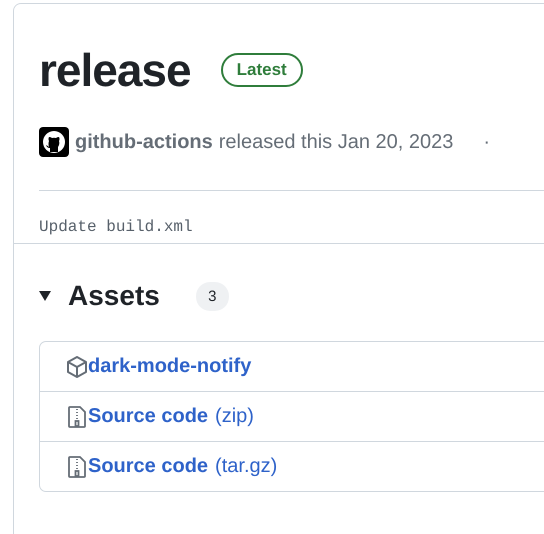  What do you see at coordinates (45, 296) in the screenshot?
I see `expand-triangle-icon` at bounding box center [45, 296].